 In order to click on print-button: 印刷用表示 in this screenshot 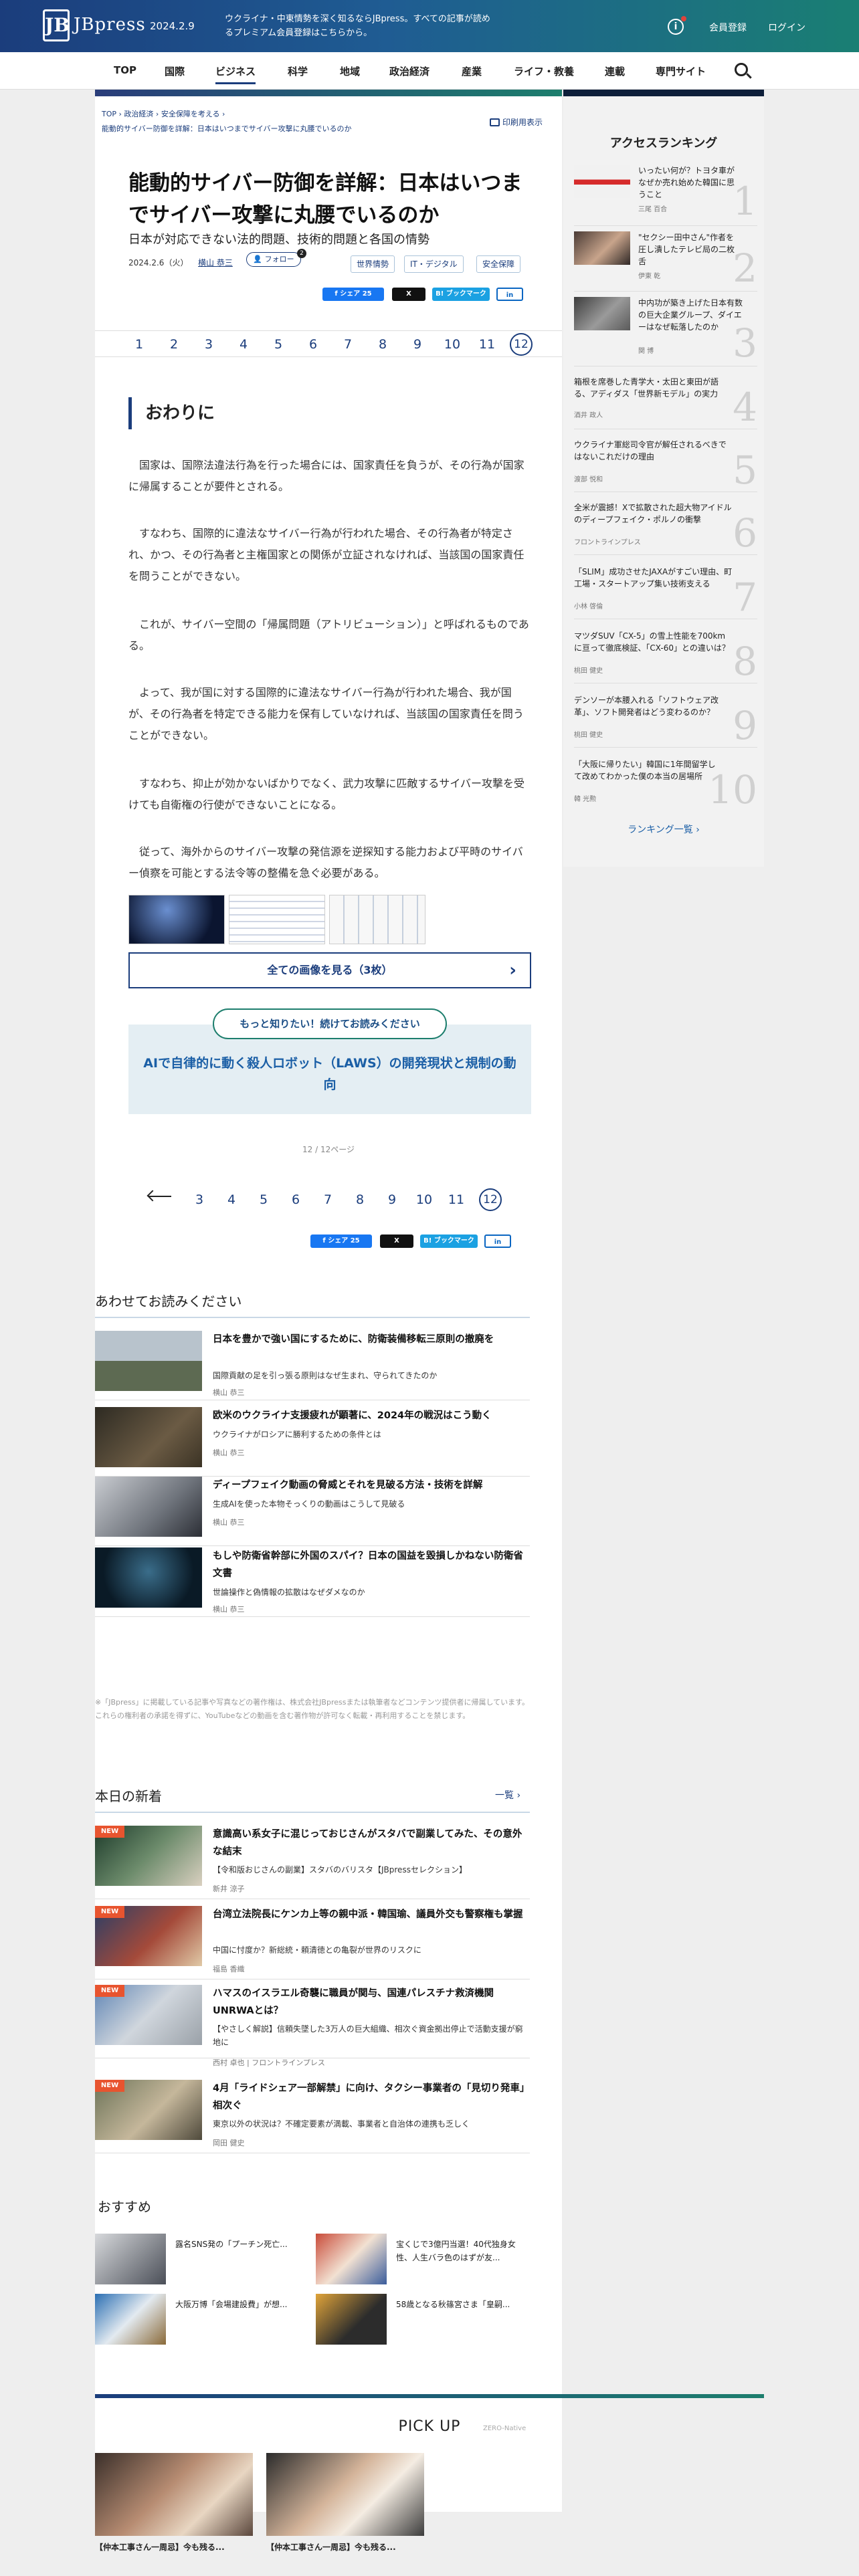, I will do `click(516, 122)`.